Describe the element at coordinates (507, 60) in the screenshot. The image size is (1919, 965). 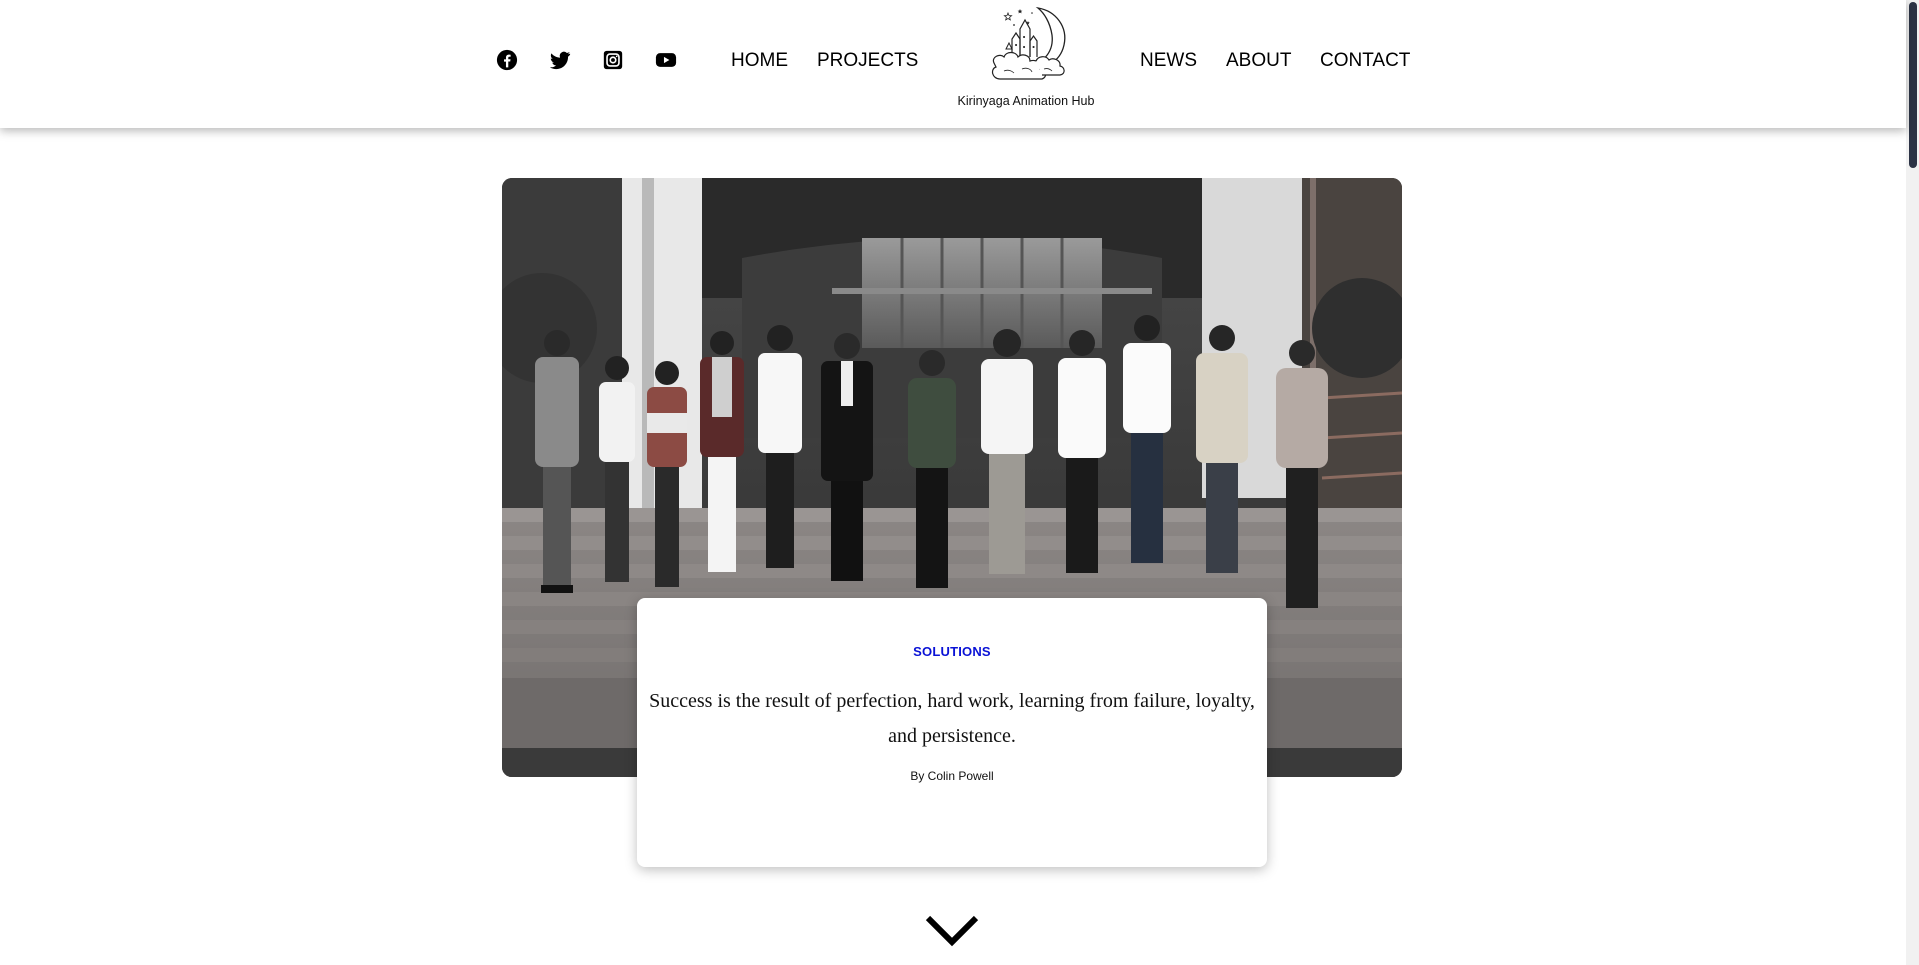
I see `facebook-icon` at that location.